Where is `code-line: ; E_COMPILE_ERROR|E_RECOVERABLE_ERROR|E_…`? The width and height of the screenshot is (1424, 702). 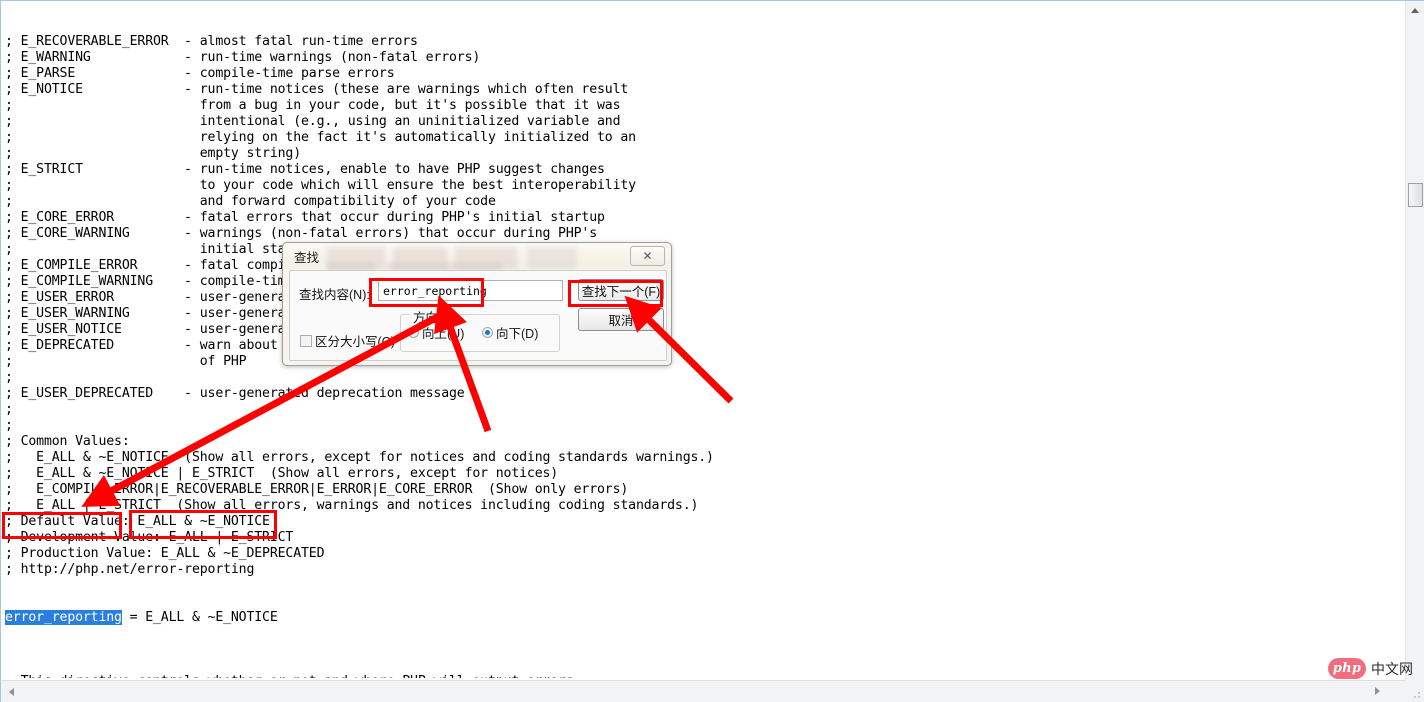
code-line: ; E_COMPILE_ERROR|E_RECOVERABLE_ERROR|E_… is located at coordinates (317, 489).